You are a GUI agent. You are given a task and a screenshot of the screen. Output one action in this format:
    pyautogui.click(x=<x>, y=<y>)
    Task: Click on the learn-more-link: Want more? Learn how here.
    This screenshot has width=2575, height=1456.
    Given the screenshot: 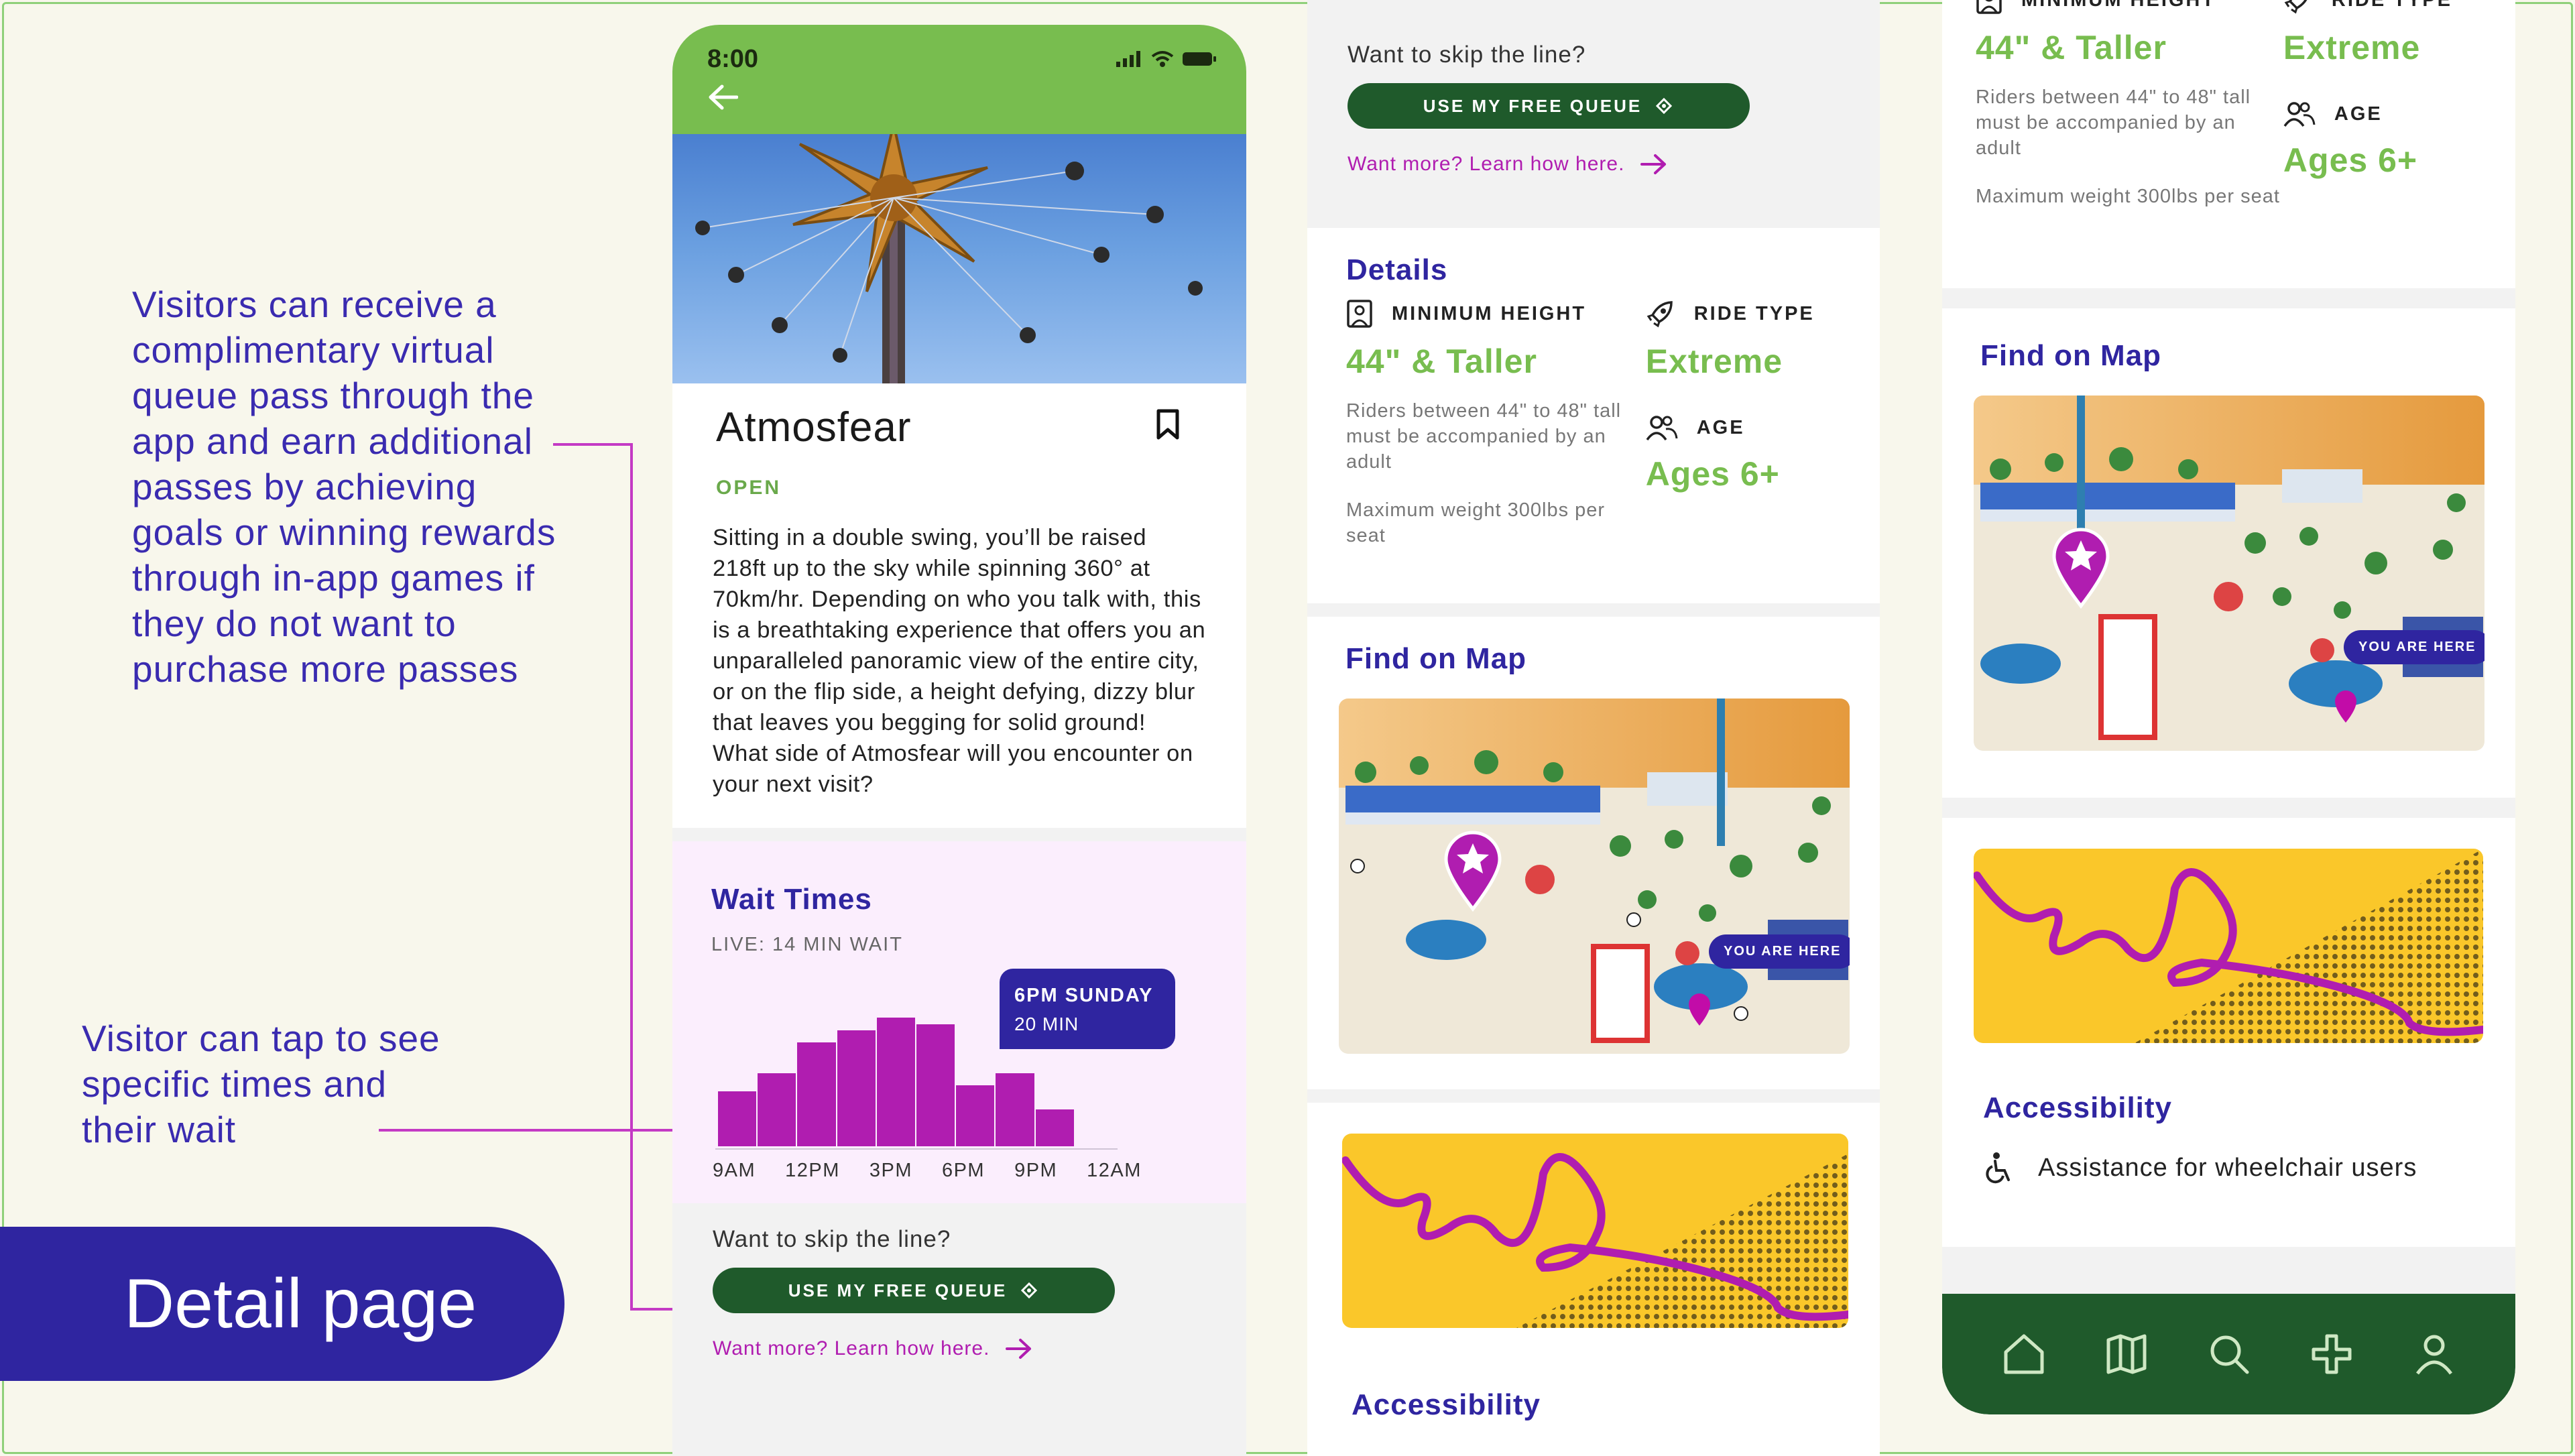 What is the action you would take?
    pyautogui.click(x=960, y=1348)
    